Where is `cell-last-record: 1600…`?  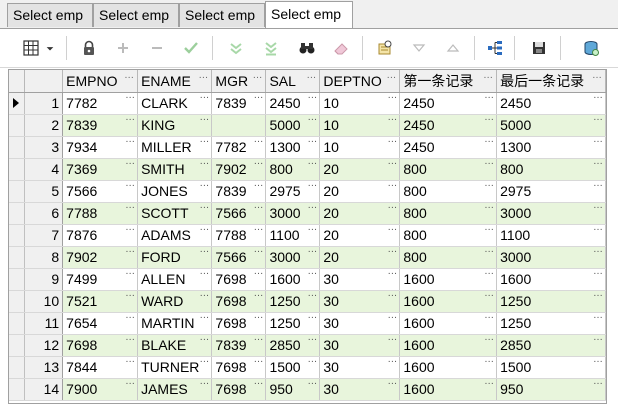
cell-last-record: 1600… is located at coordinates (551, 279).